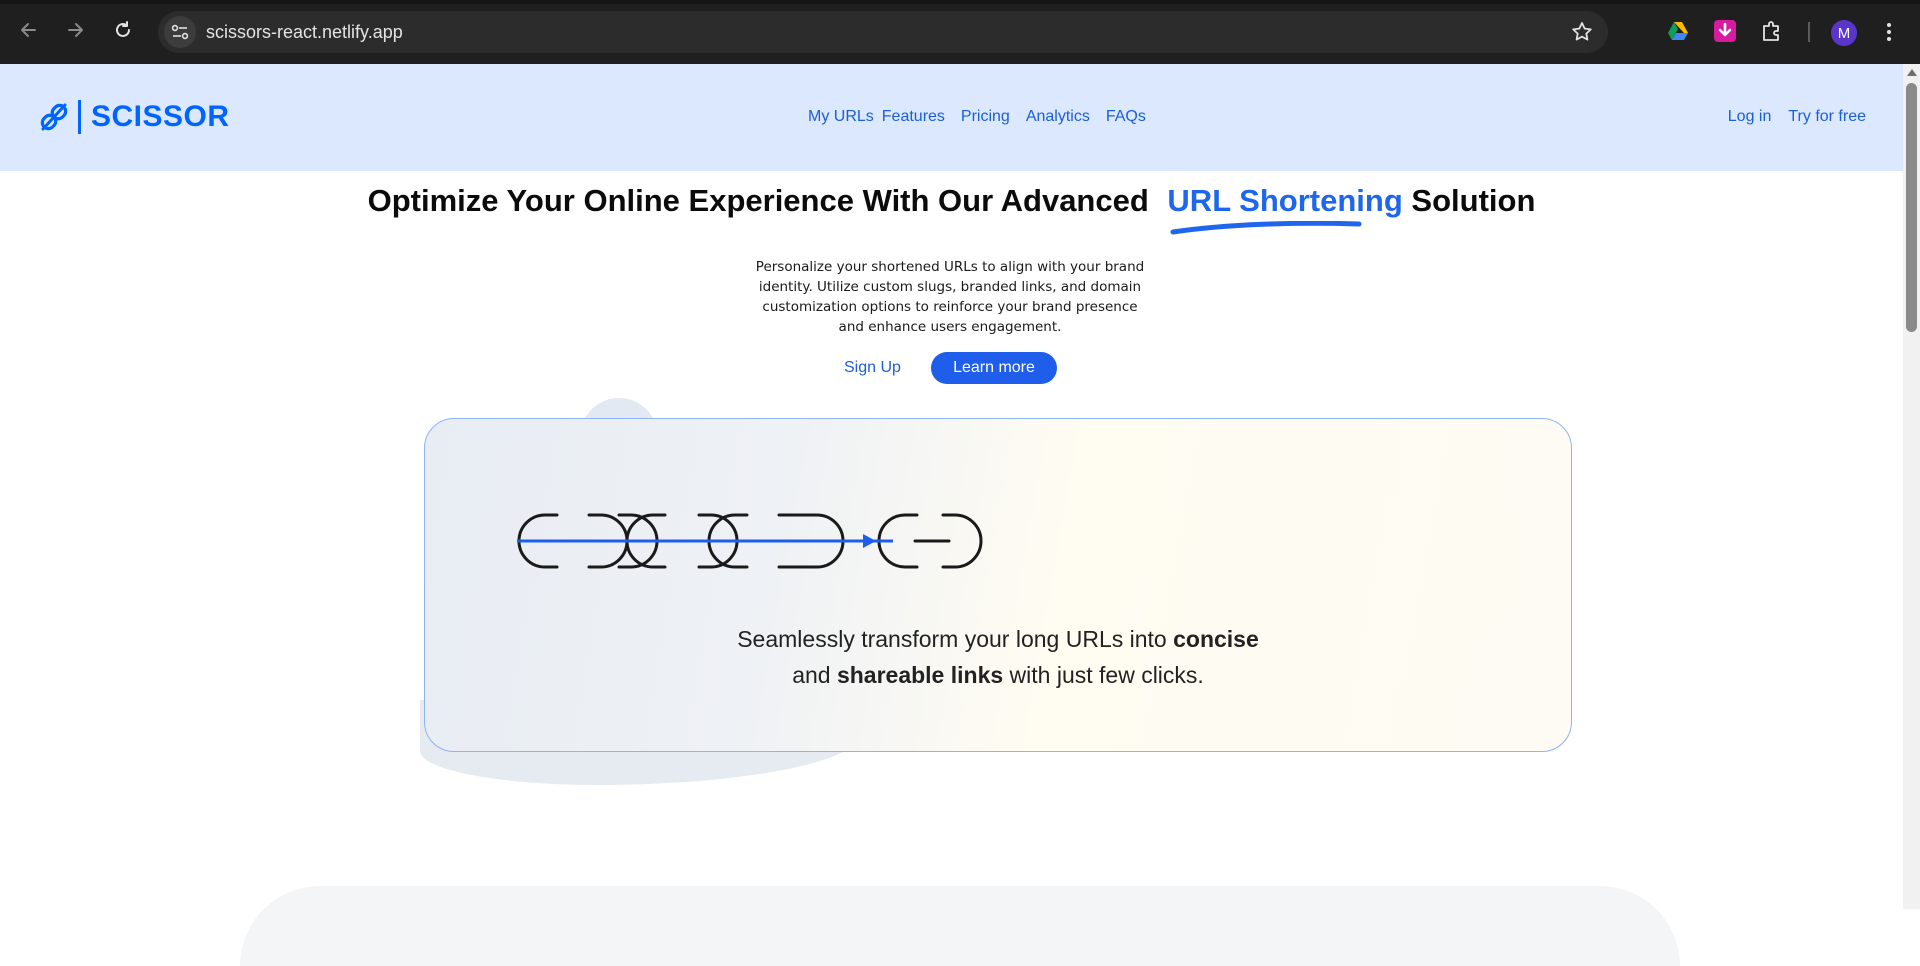 Image resolution: width=1920 pixels, height=966 pixels. What do you see at coordinates (913, 117) in the screenshot?
I see `nav-features: Features` at bounding box center [913, 117].